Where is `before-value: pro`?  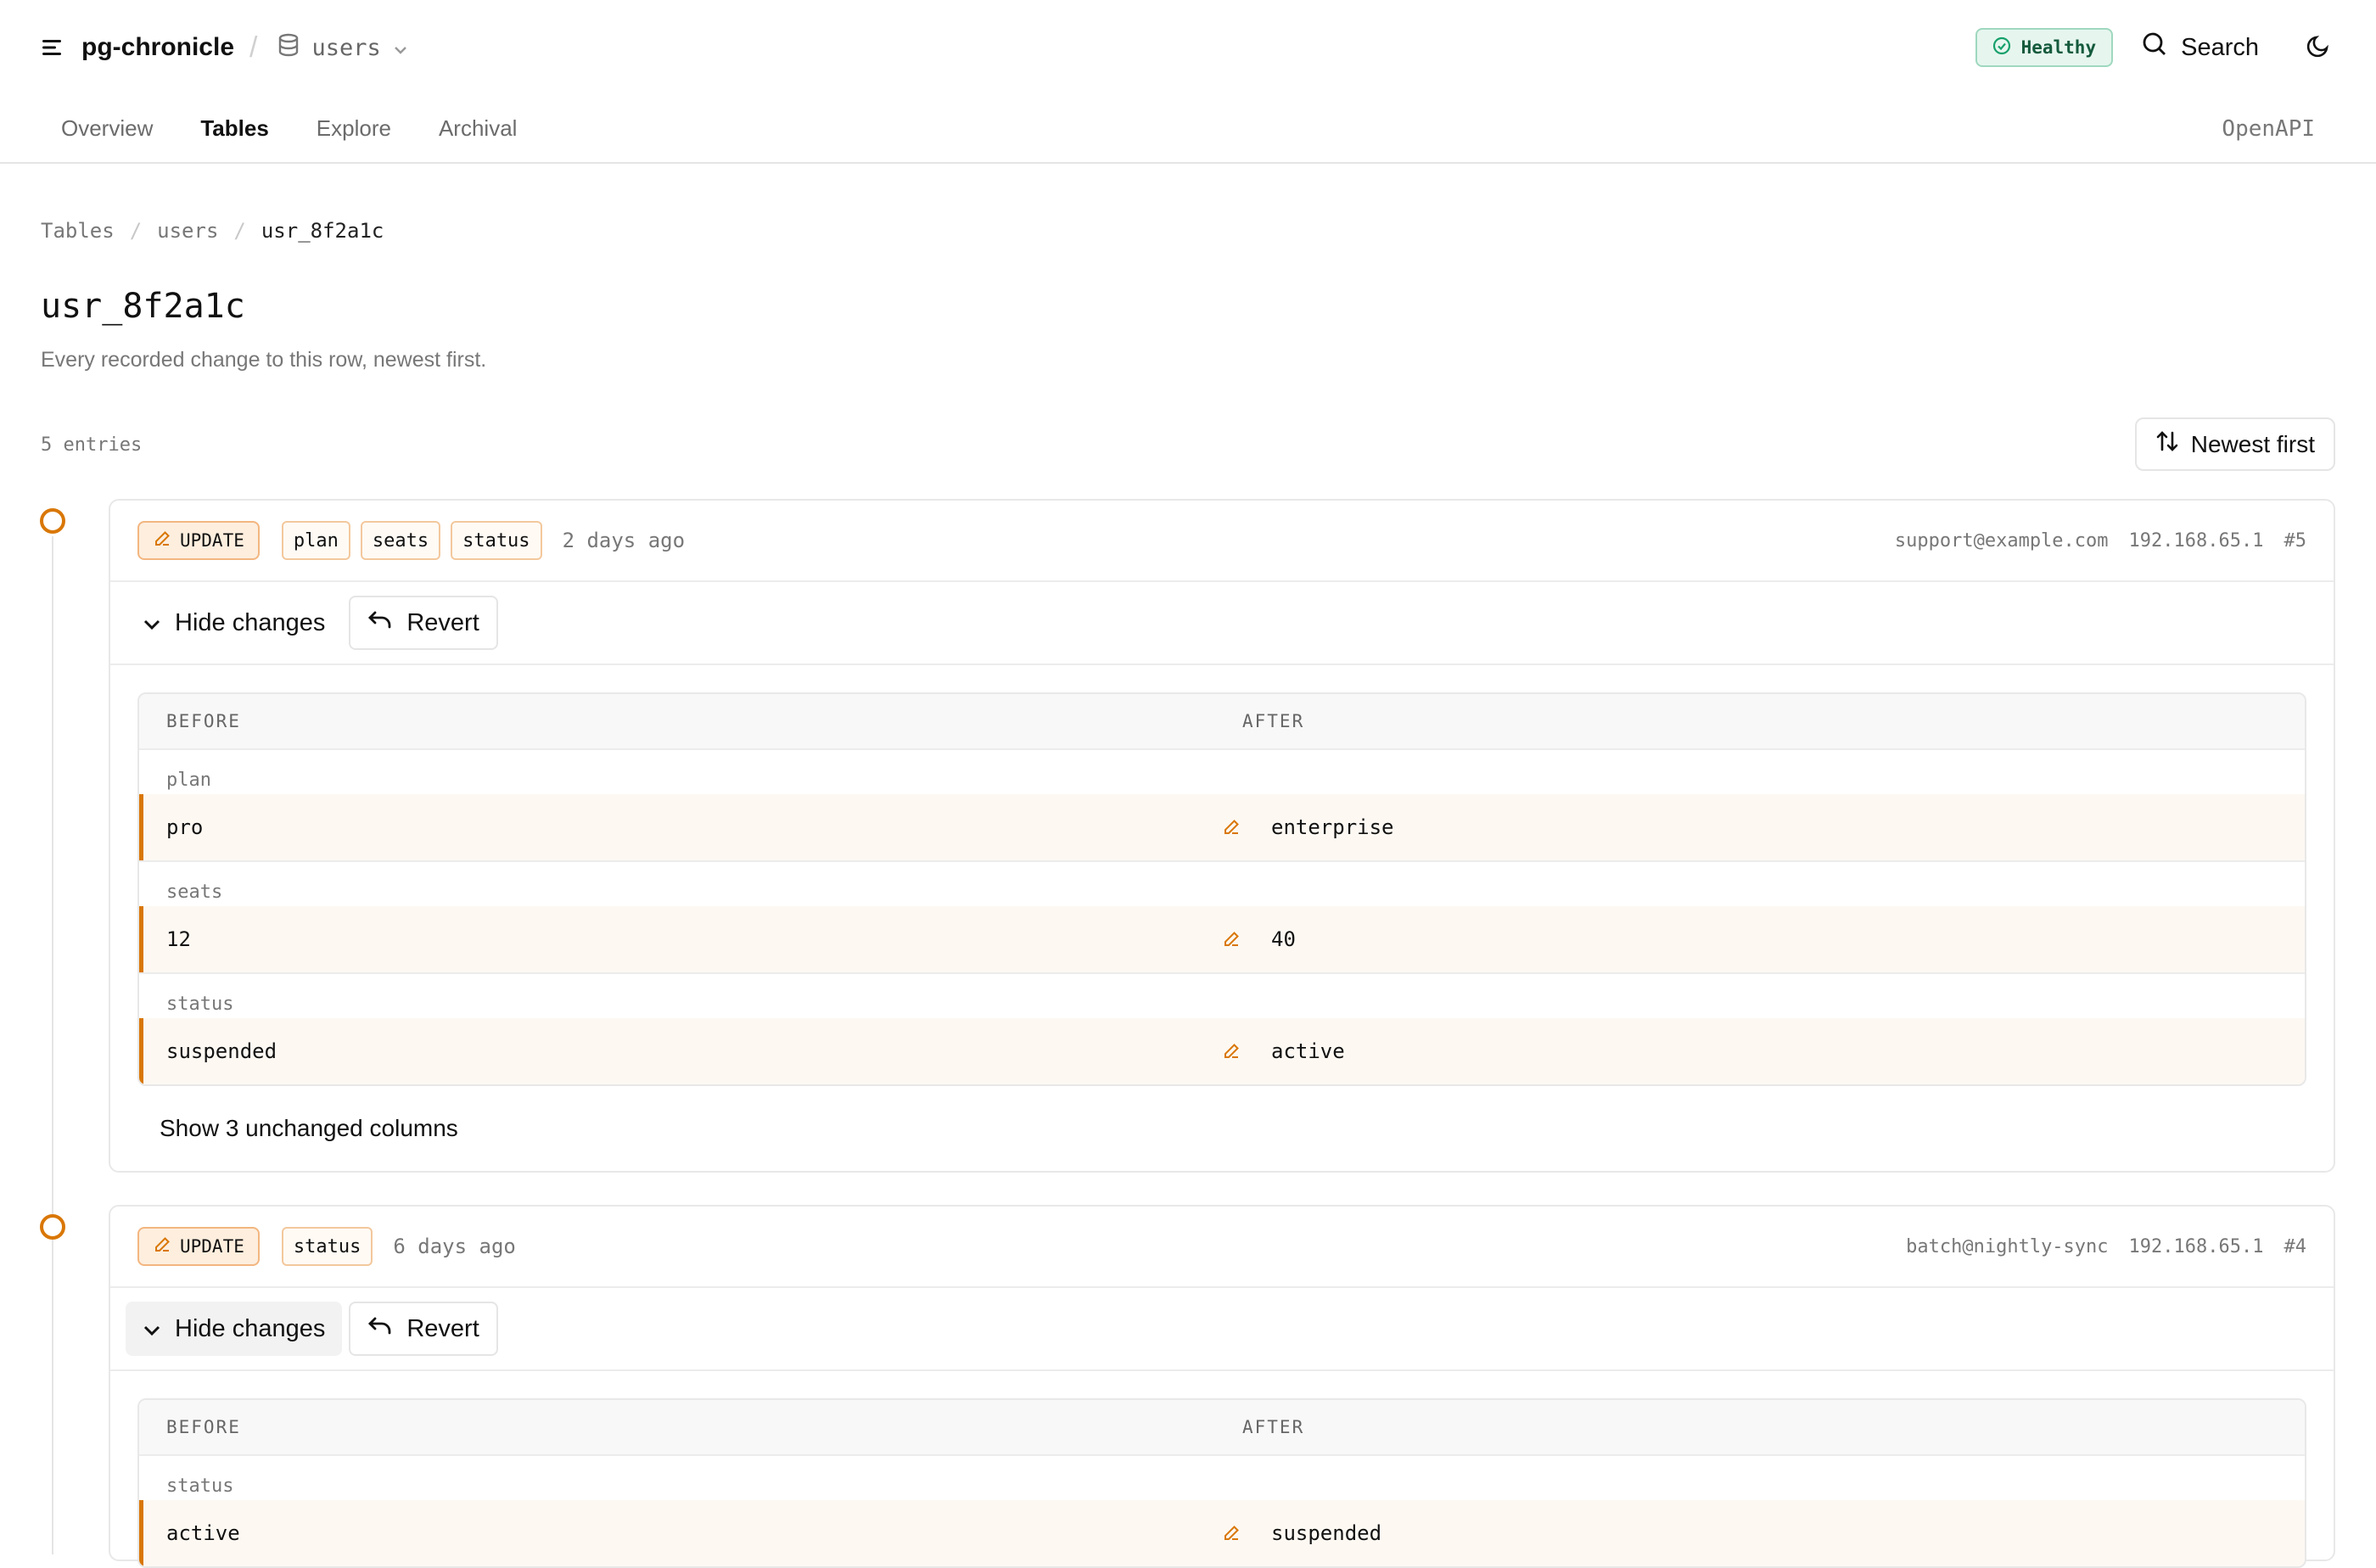 before-value: pro is located at coordinates (185, 827).